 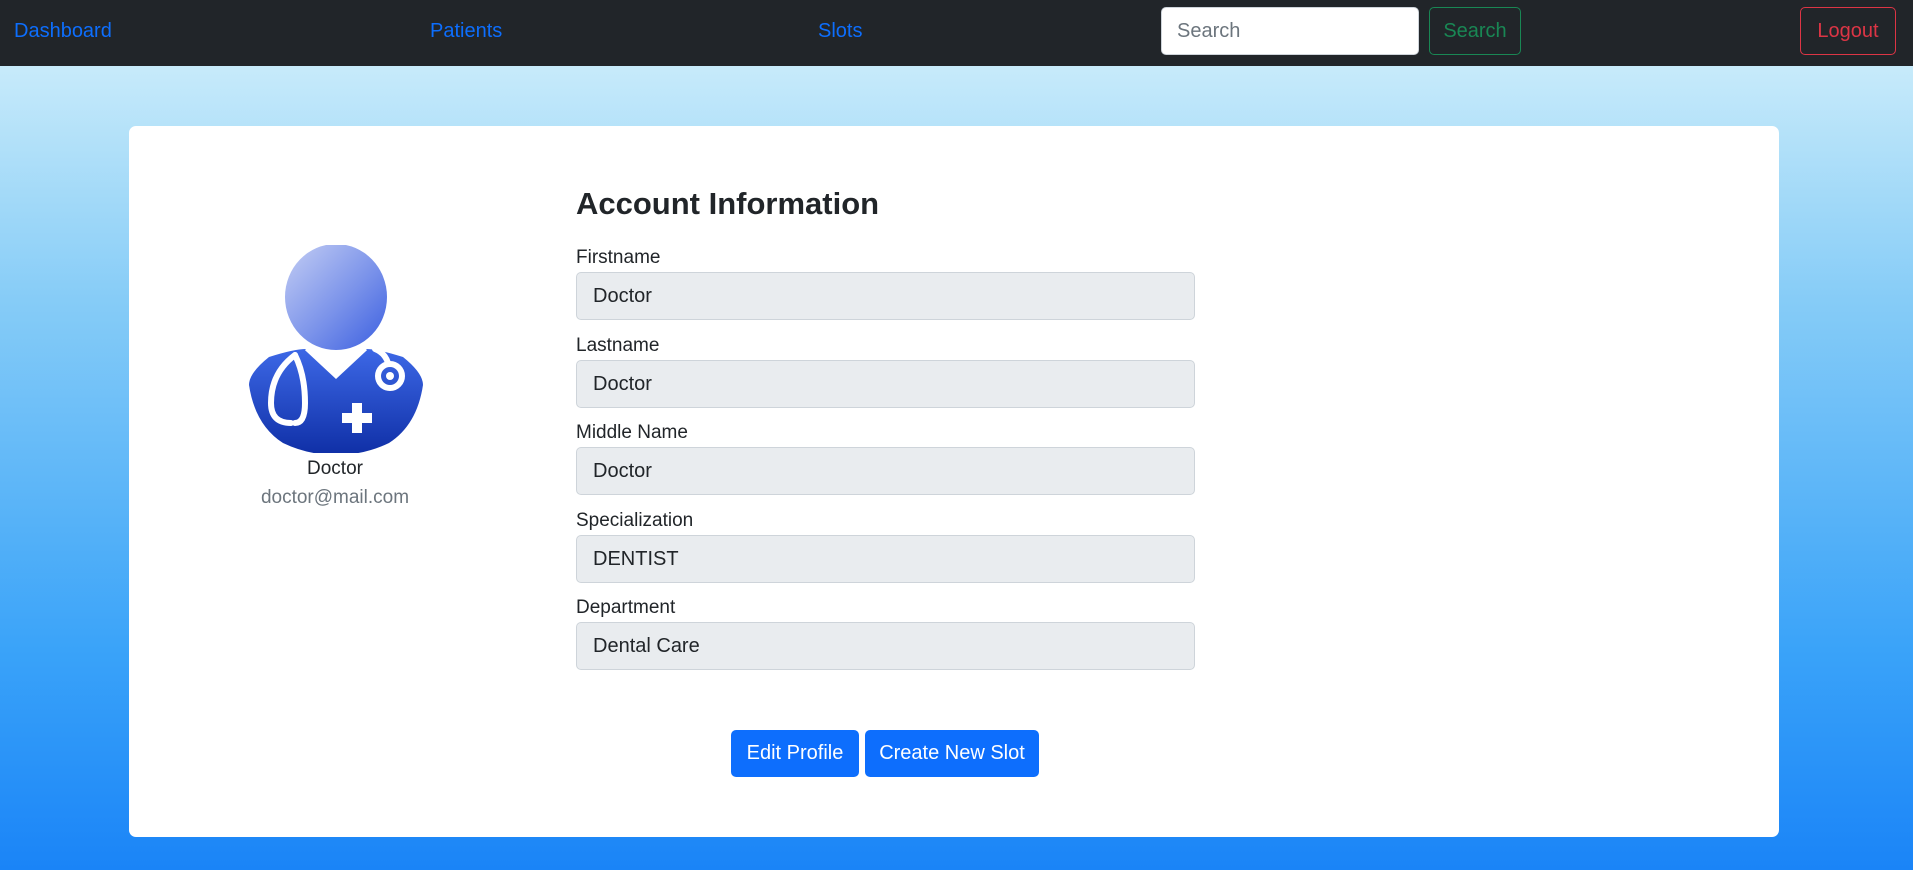 What do you see at coordinates (63, 31) in the screenshot?
I see `nav-link-dashboard: Dashboard` at bounding box center [63, 31].